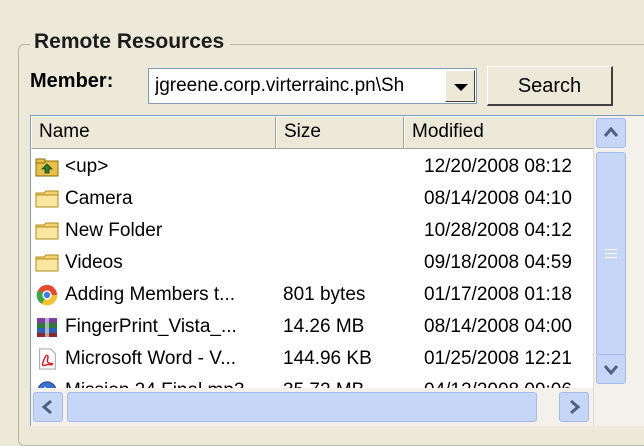 This screenshot has height=446, width=644. I want to click on horizontal-scroll-thumb, so click(302, 407).